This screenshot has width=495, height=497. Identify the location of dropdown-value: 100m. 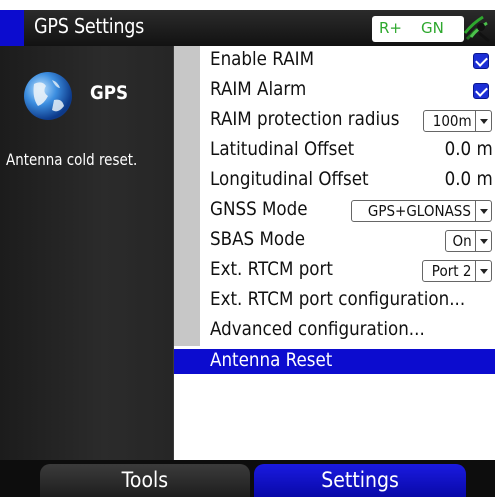
(452, 121).